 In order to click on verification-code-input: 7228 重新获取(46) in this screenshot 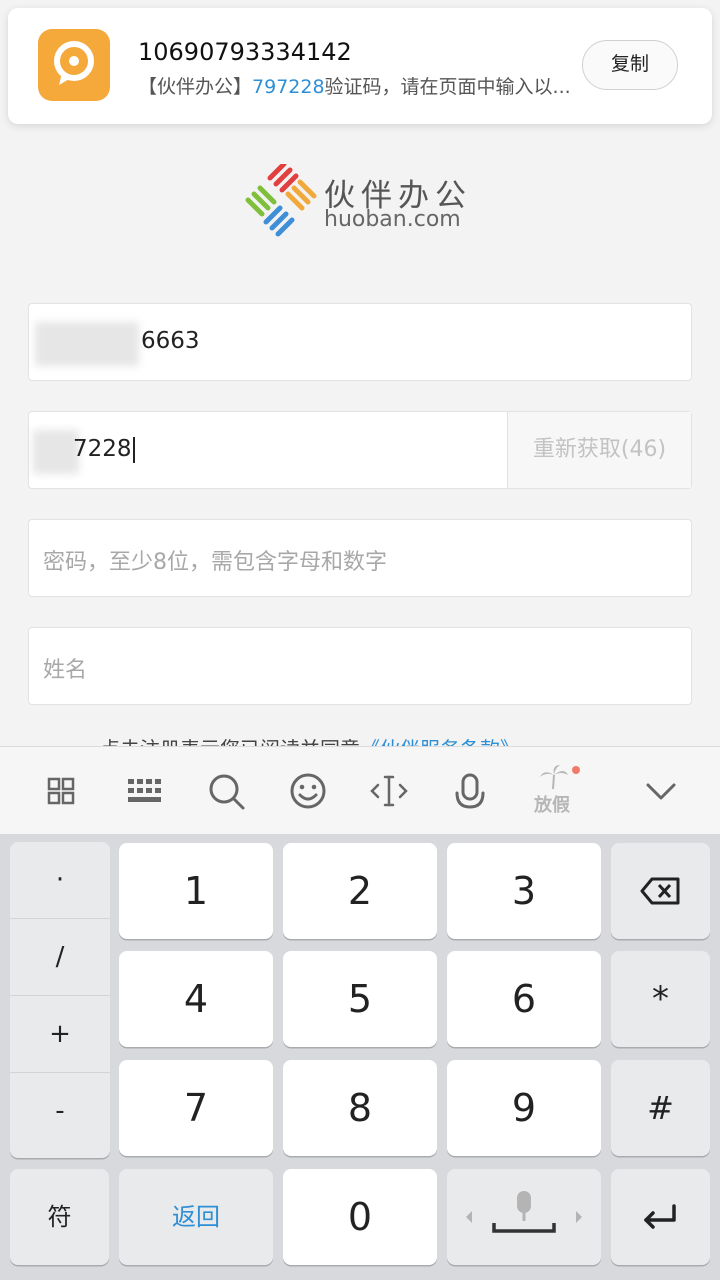, I will do `click(360, 450)`.